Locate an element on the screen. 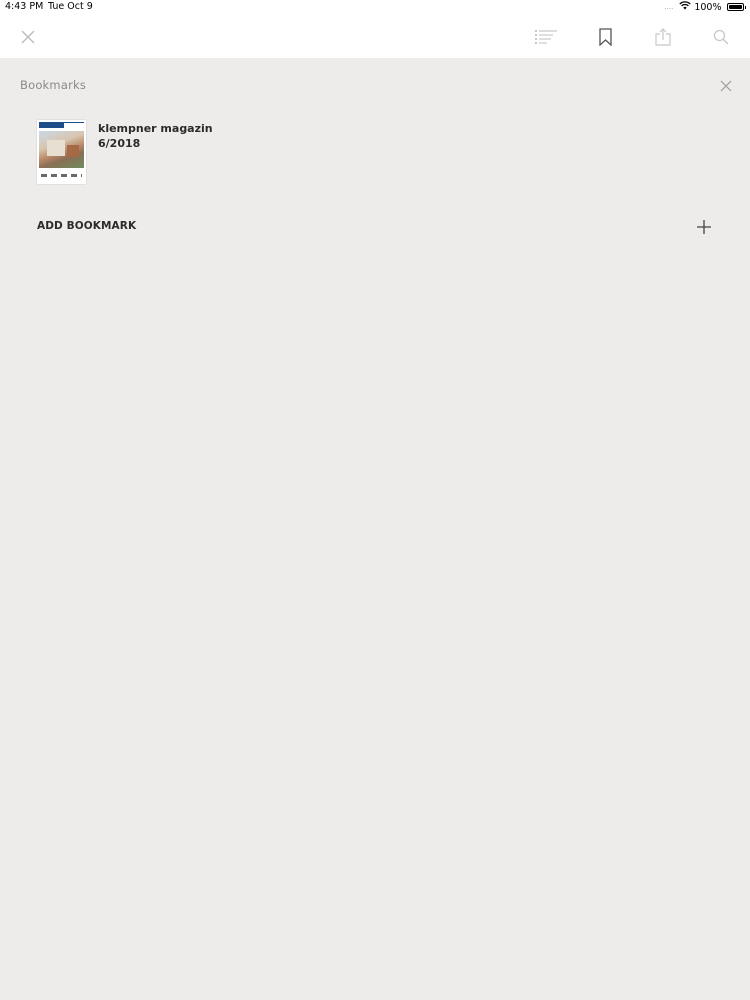  magazine-cover-thumbnail is located at coordinates (61, 152).